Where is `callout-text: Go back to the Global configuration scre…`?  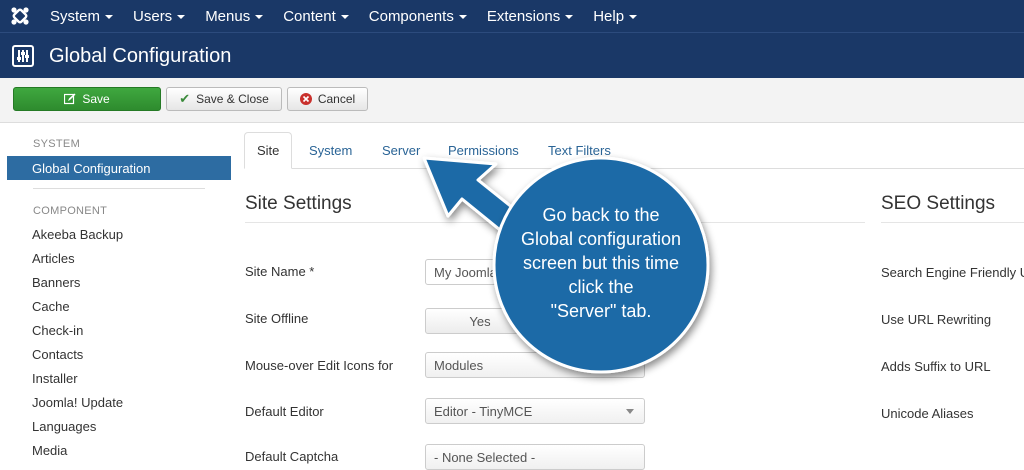
callout-text: Go back to the Global configuration scre… is located at coordinates (601, 263).